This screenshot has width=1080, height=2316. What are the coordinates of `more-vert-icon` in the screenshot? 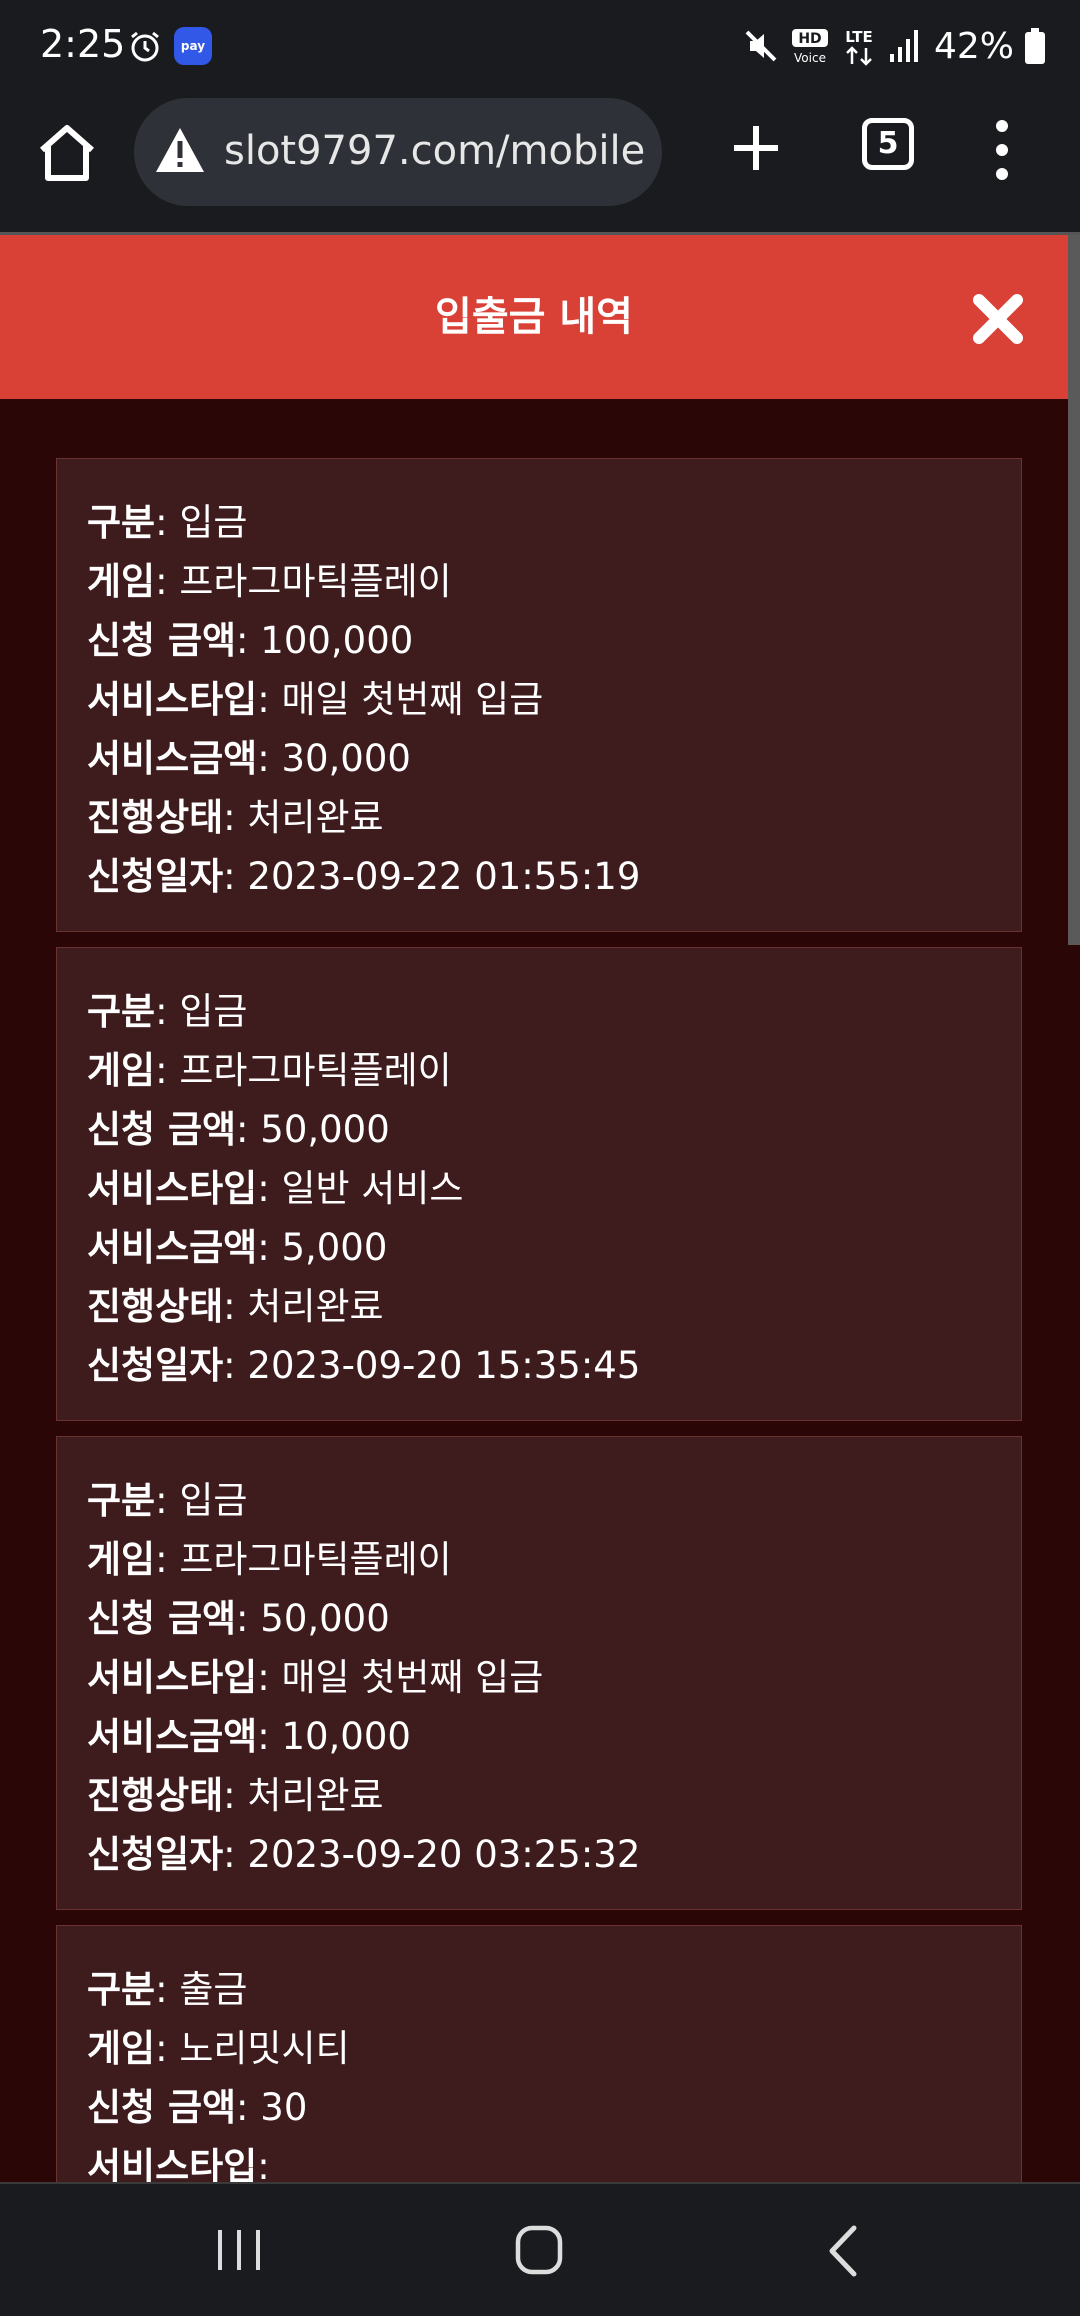 It's located at (1002, 150).